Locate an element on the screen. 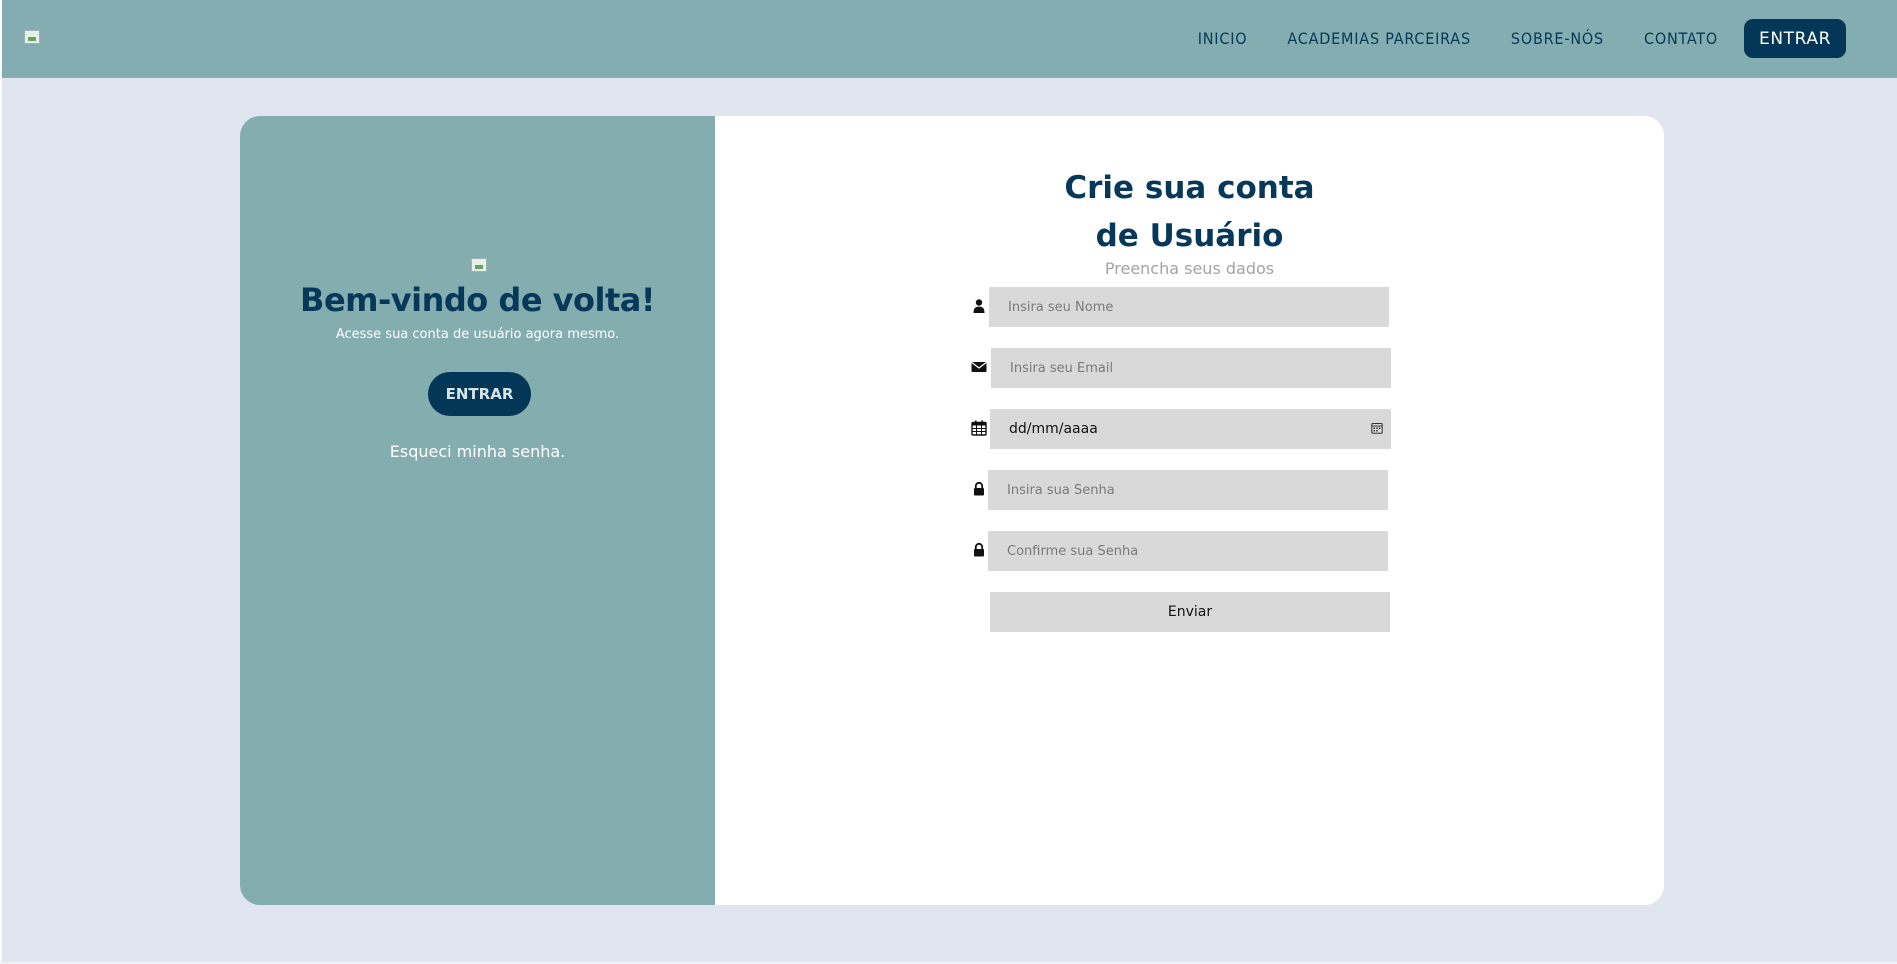 This screenshot has width=1897, height=964. login-button: ENTRAR is located at coordinates (479, 394).